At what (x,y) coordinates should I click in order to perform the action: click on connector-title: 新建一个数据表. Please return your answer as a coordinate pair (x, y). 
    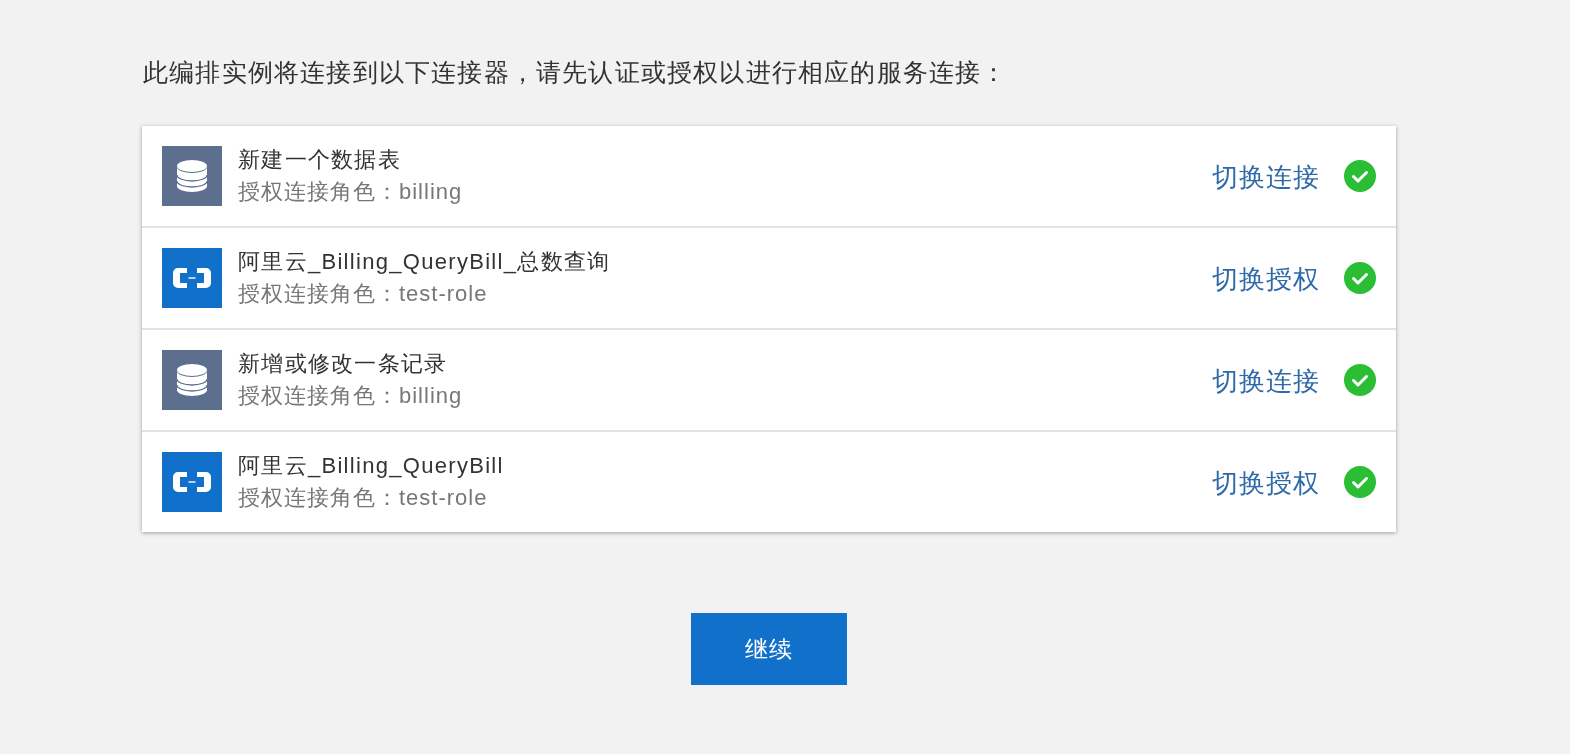
    Looking at the image, I should click on (320, 160).